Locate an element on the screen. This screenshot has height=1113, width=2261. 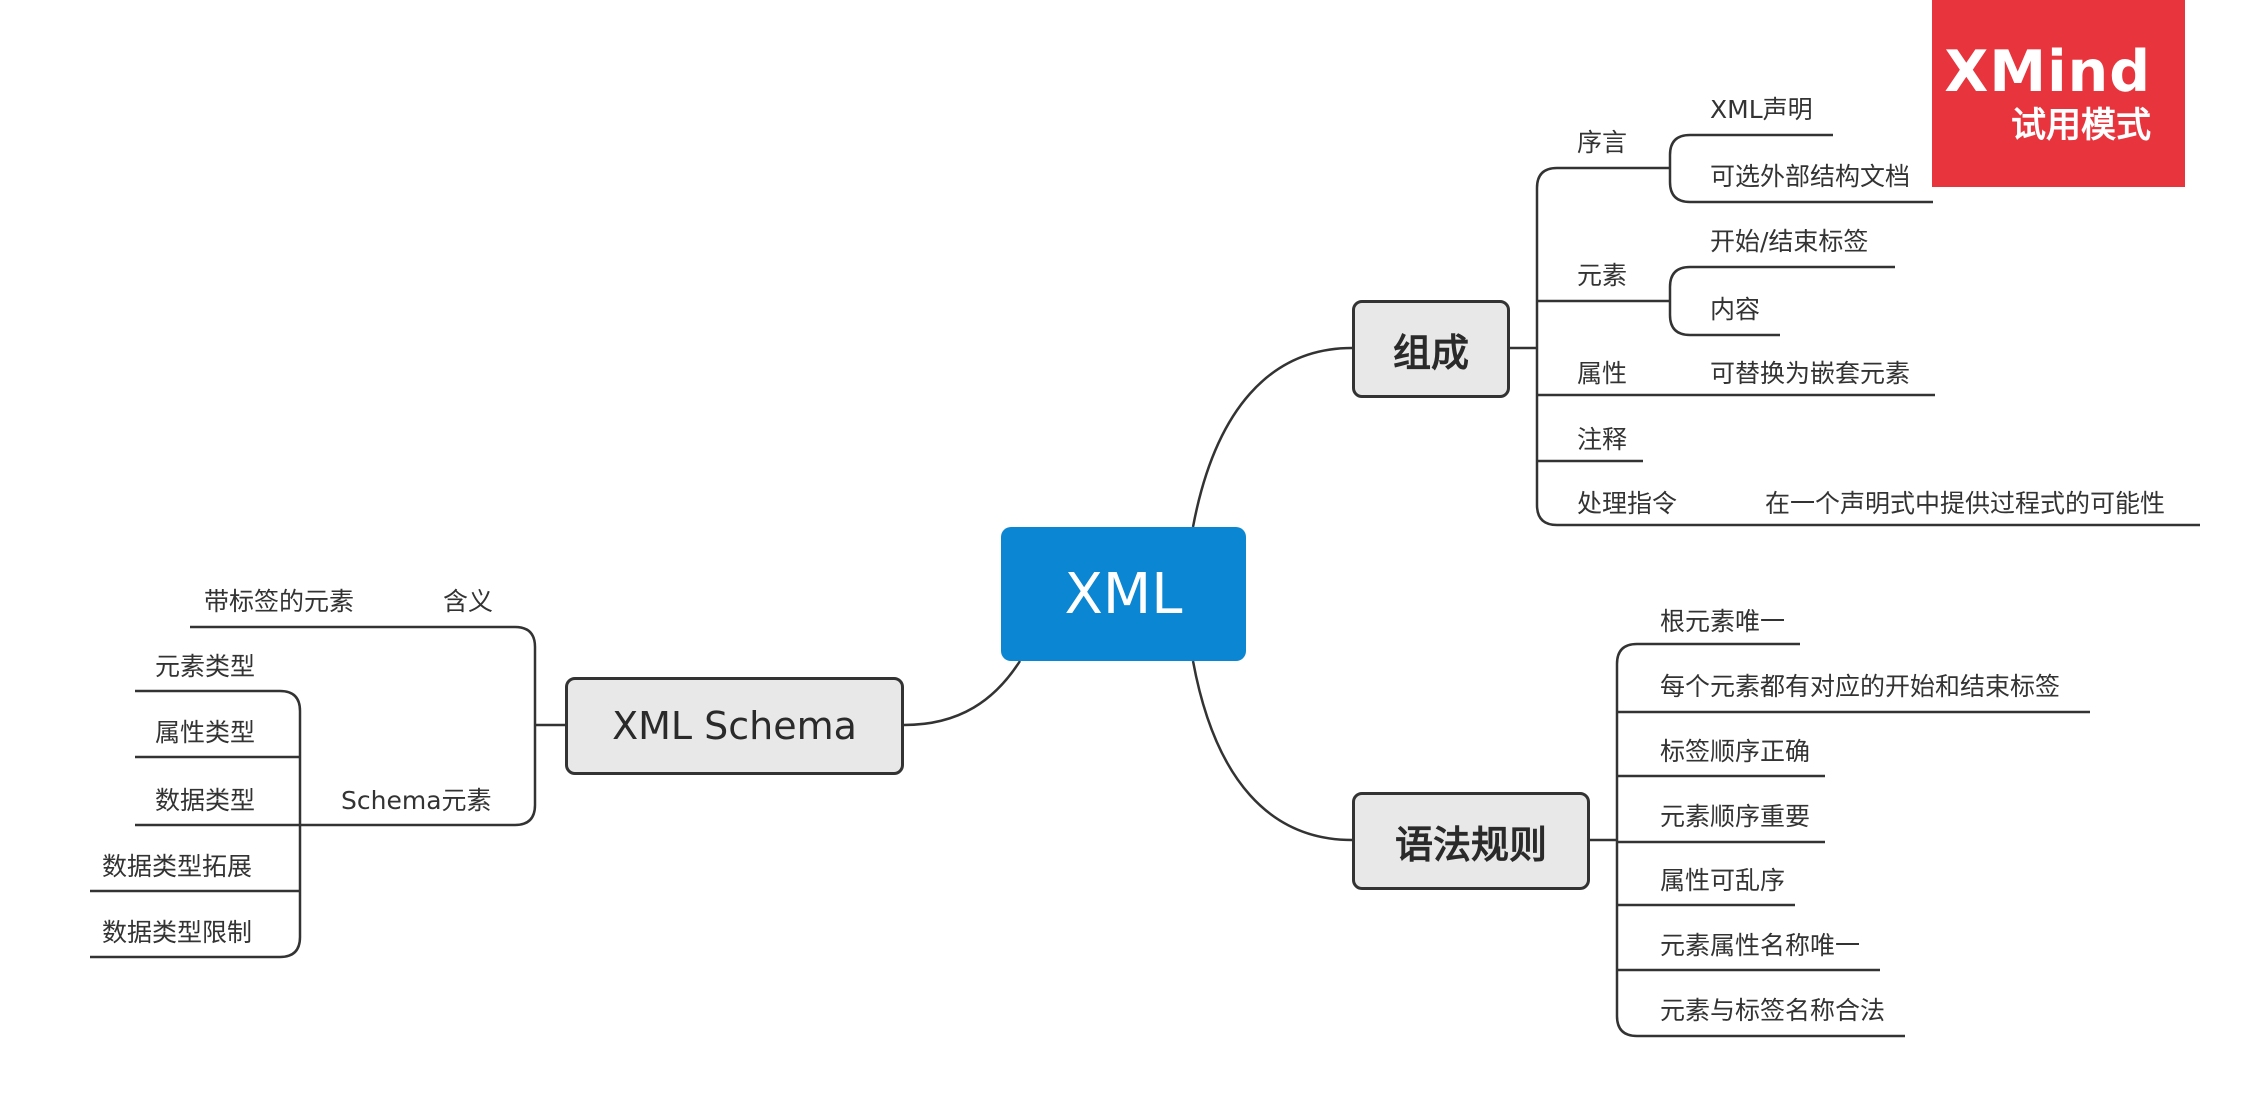
leaf-rule-unique-root: 根元素唯一 is located at coordinates (1722, 622).